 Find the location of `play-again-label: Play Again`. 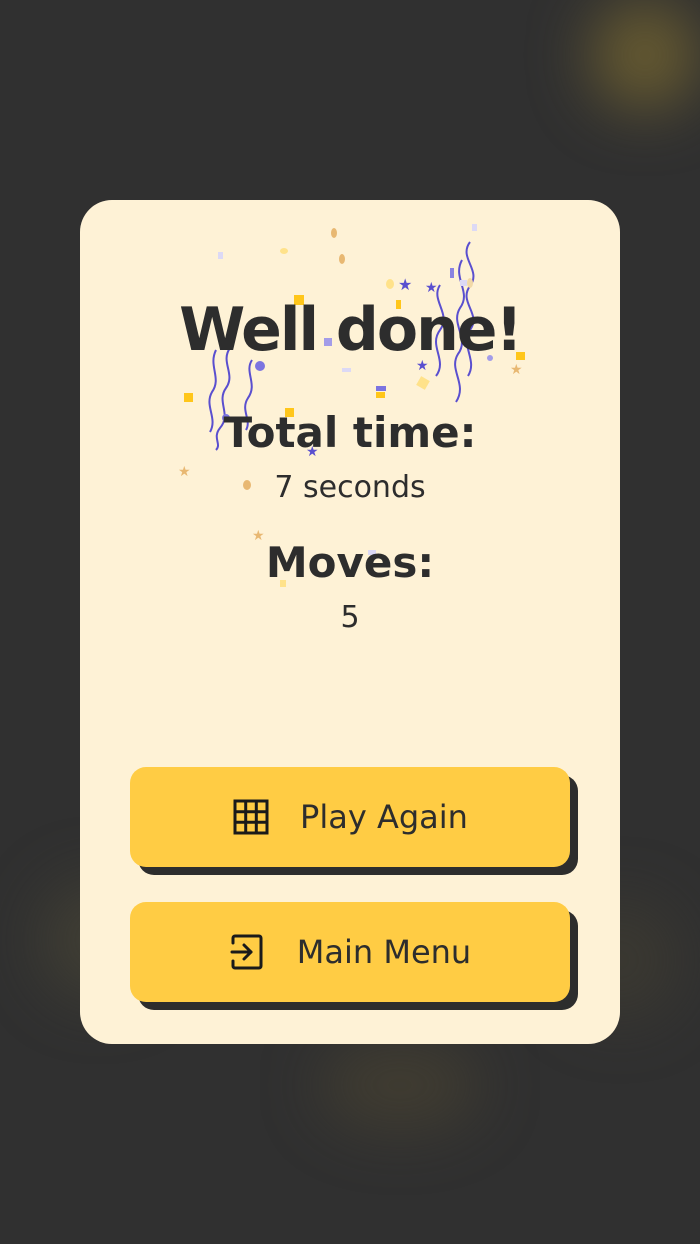

play-again-label: Play Again is located at coordinates (384, 817).